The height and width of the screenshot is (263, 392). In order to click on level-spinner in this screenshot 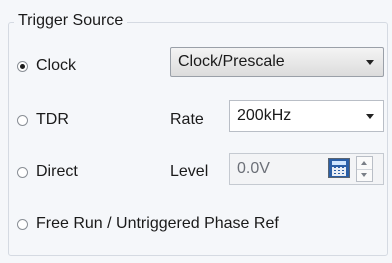, I will do `click(364, 169)`.